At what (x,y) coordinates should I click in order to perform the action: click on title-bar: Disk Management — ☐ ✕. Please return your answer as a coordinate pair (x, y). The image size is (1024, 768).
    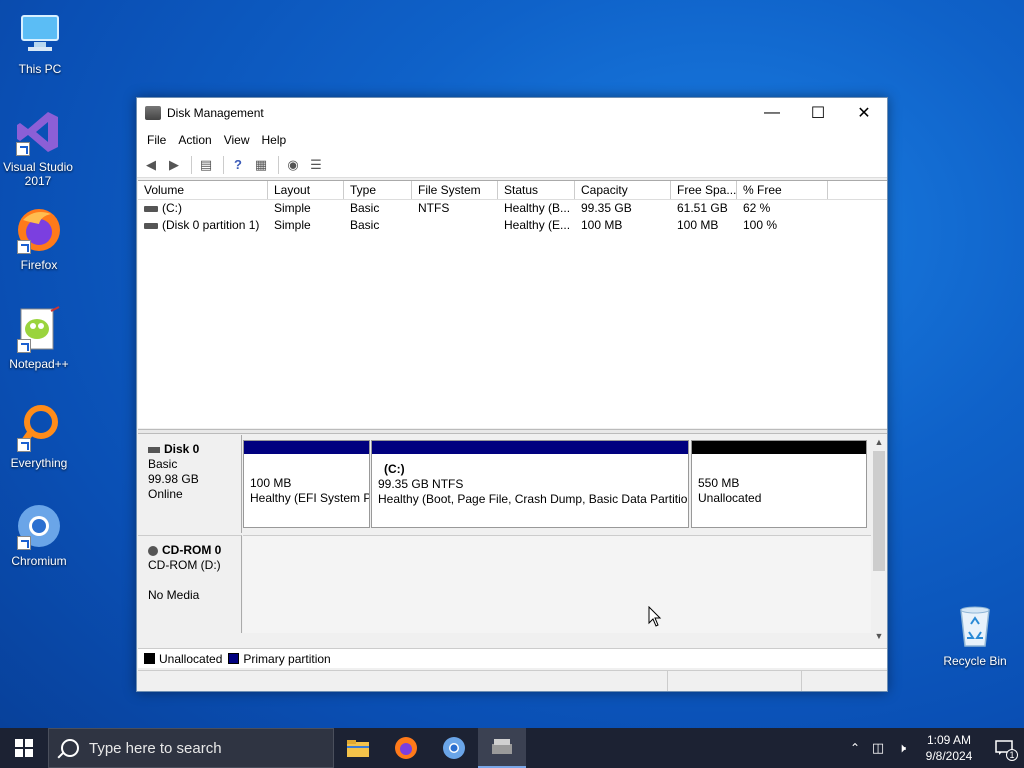
    Looking at the image, I should click on (512, 113).